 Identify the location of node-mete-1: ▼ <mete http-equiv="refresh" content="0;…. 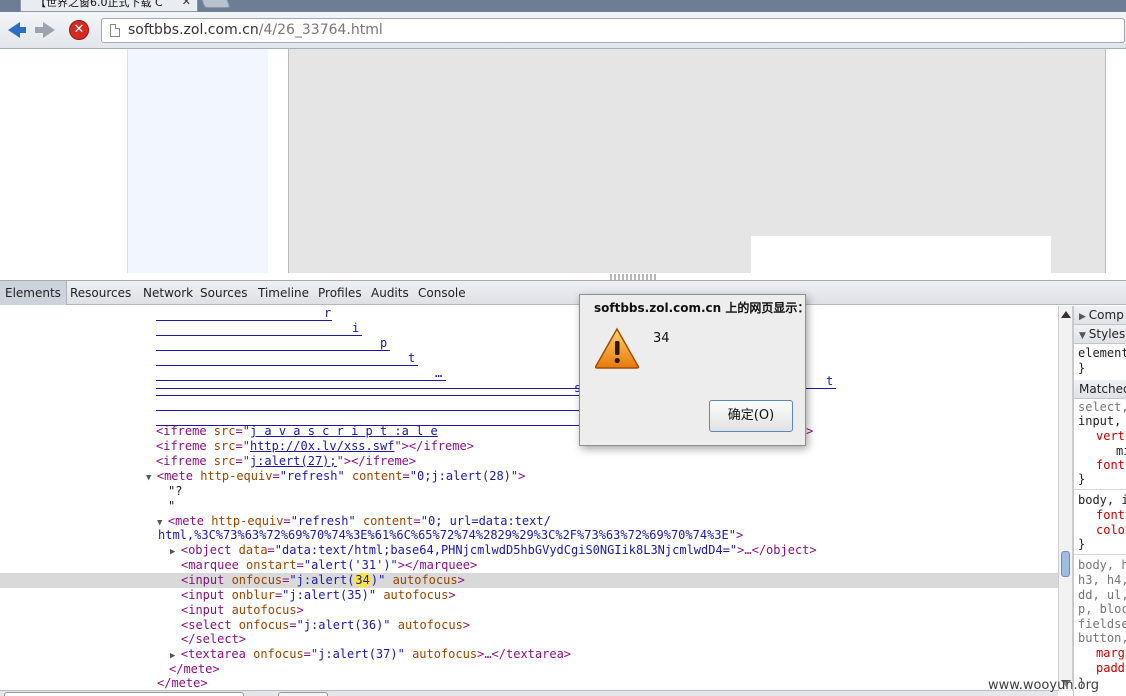
(335, 476).